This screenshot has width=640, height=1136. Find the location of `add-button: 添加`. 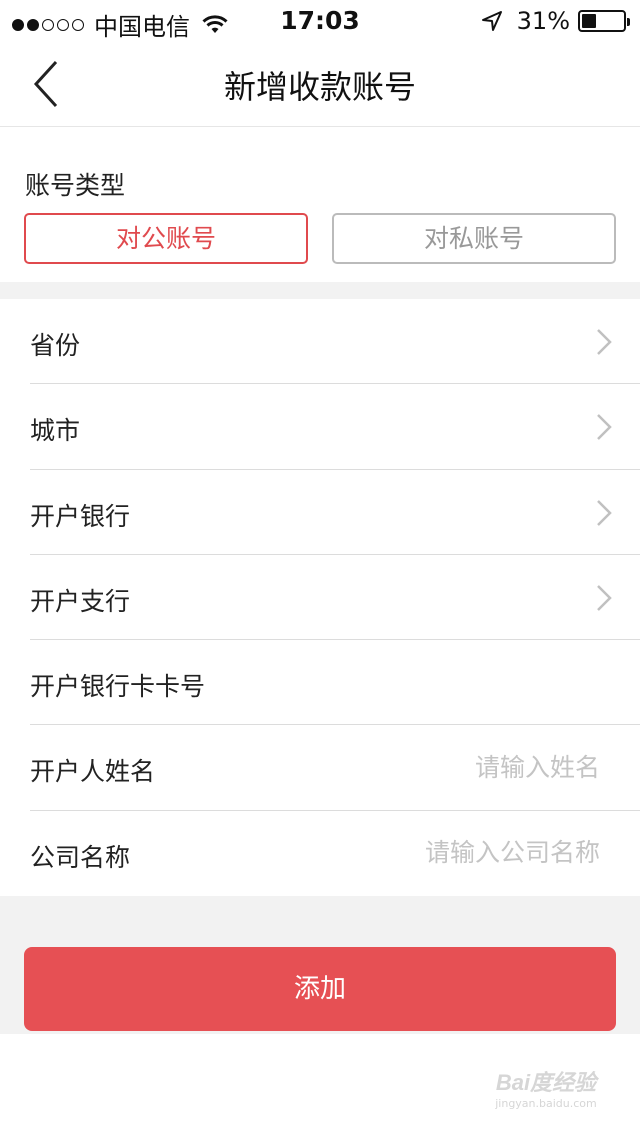

add-button: 添加 is located at coordinates (320, 989).